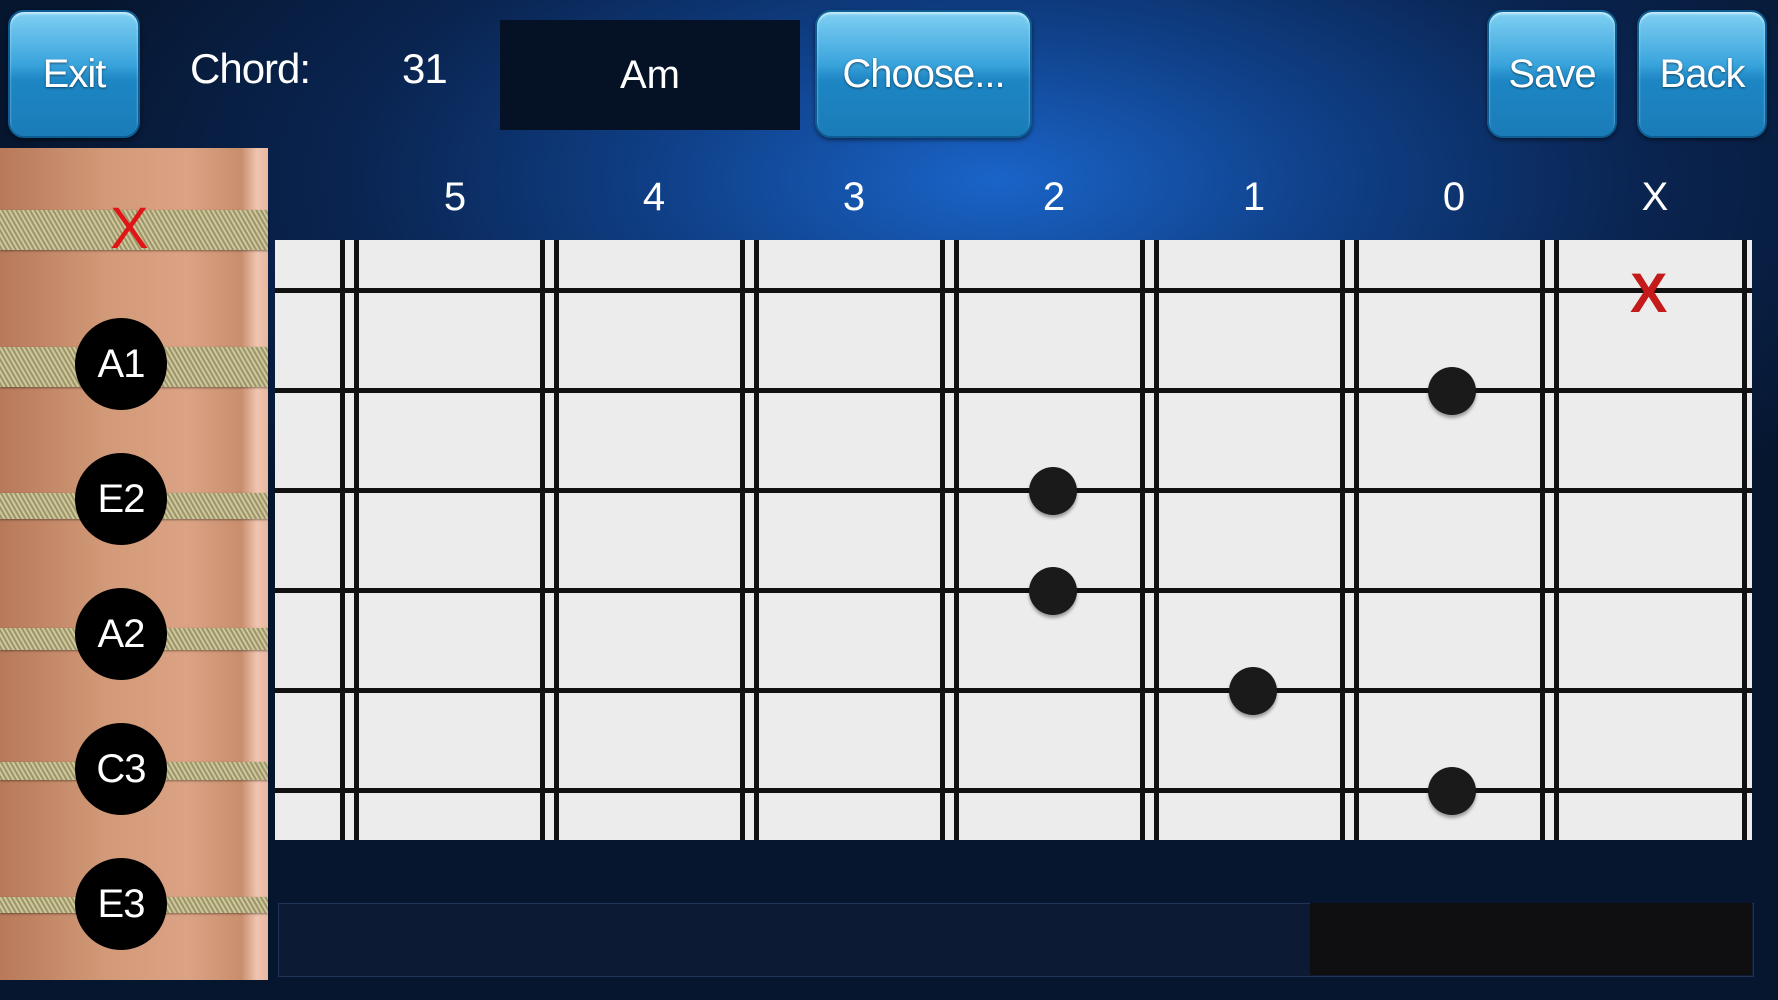  What do you see at coordinates (1054, 197) in the screenshot?
I see `fret-number-2: 2` at bounding box center [1054, 197].